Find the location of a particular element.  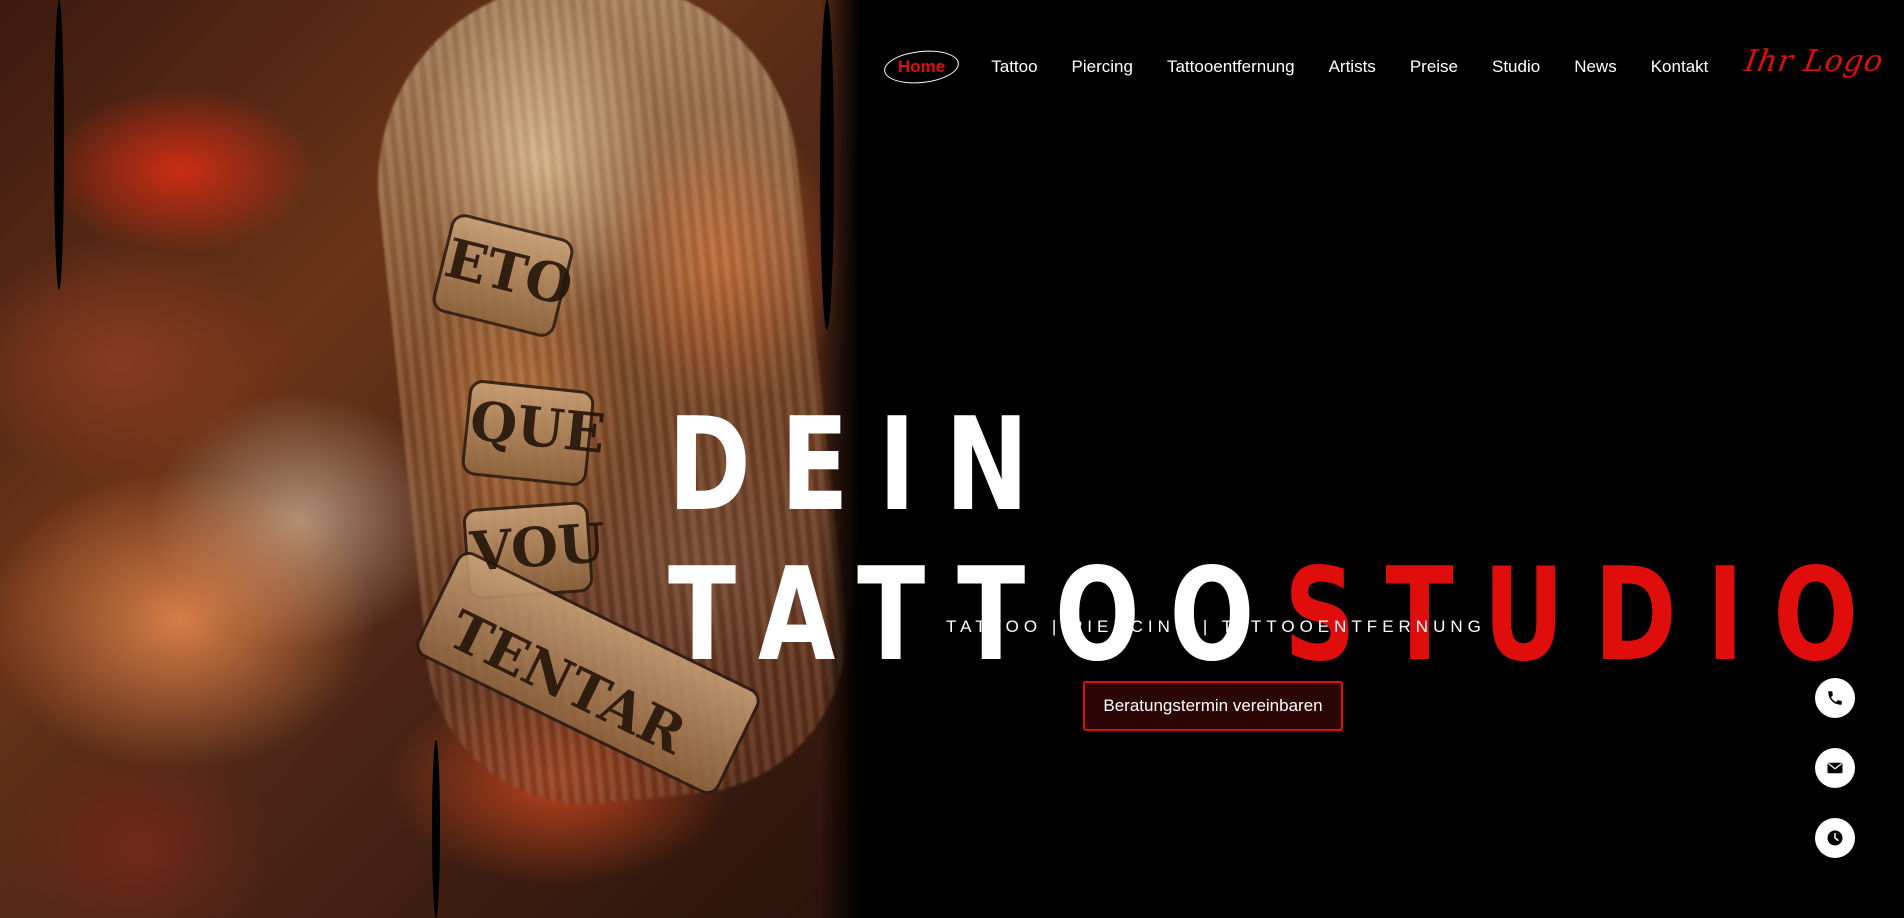

mail-button is located at coordinates (1835, 768).